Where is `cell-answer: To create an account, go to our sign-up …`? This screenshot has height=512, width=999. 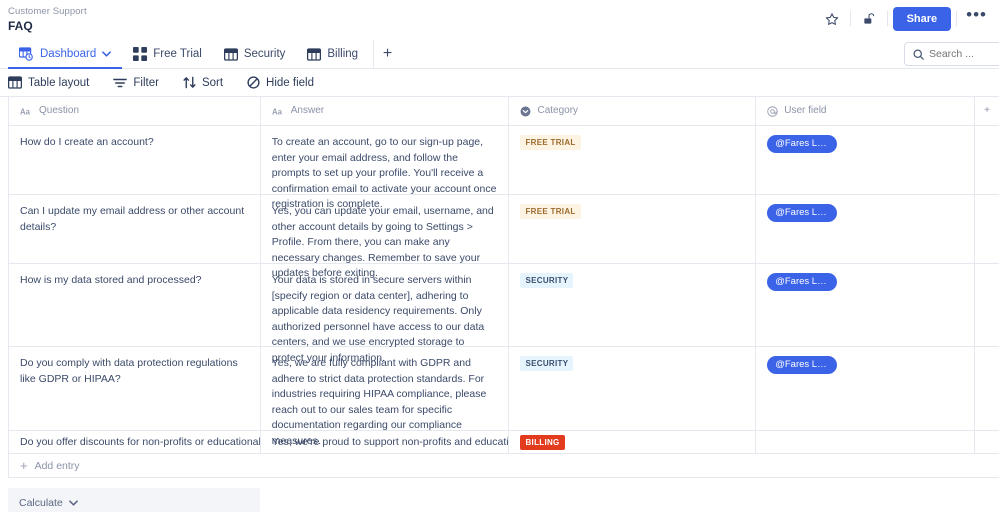
cell-answer: To create an account, go to our sign-up … is located at coordinates (385, 168).